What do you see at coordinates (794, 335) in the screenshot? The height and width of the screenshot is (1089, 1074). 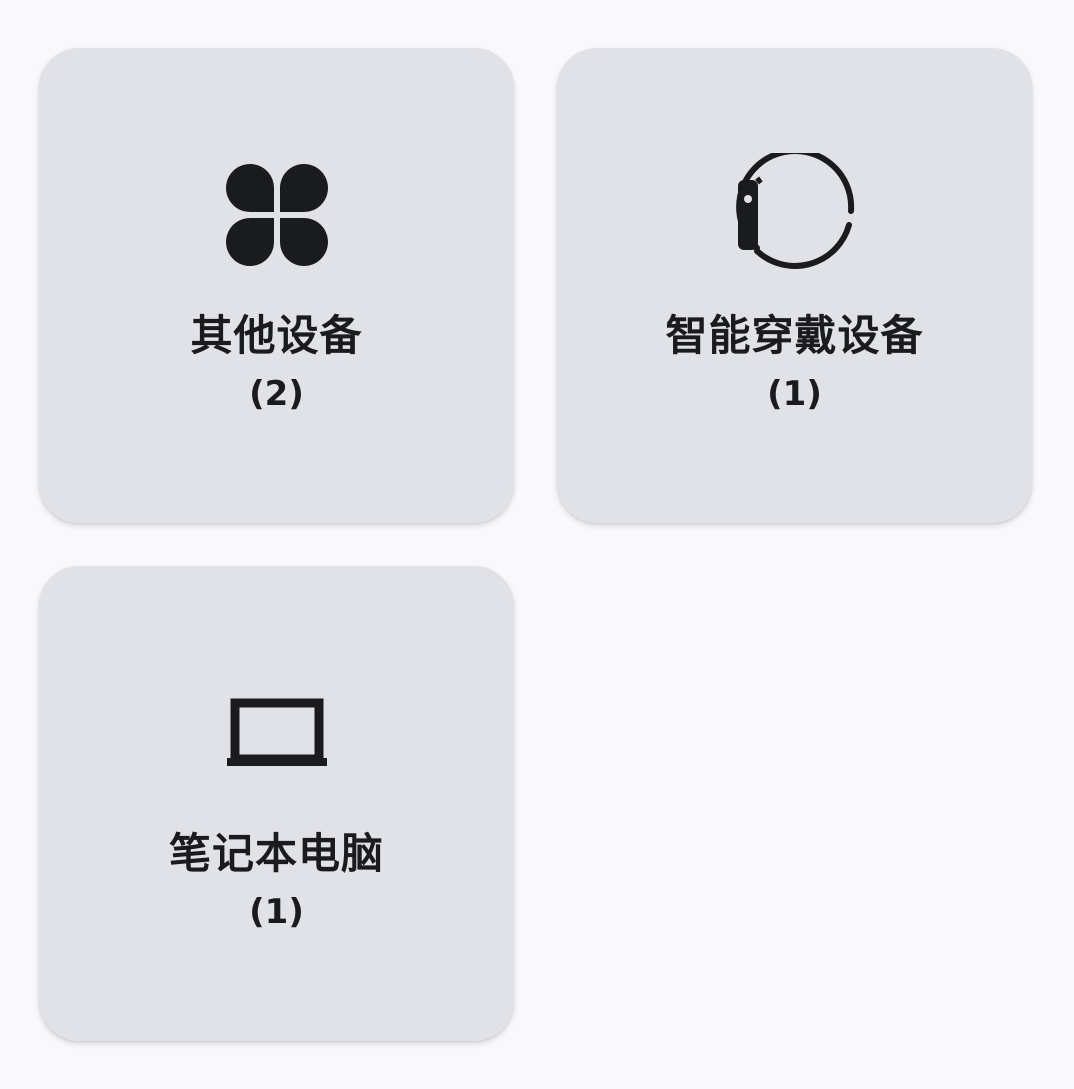 I see `device-category-name: 智能穿戴设备` at bounding box center [794, 335].